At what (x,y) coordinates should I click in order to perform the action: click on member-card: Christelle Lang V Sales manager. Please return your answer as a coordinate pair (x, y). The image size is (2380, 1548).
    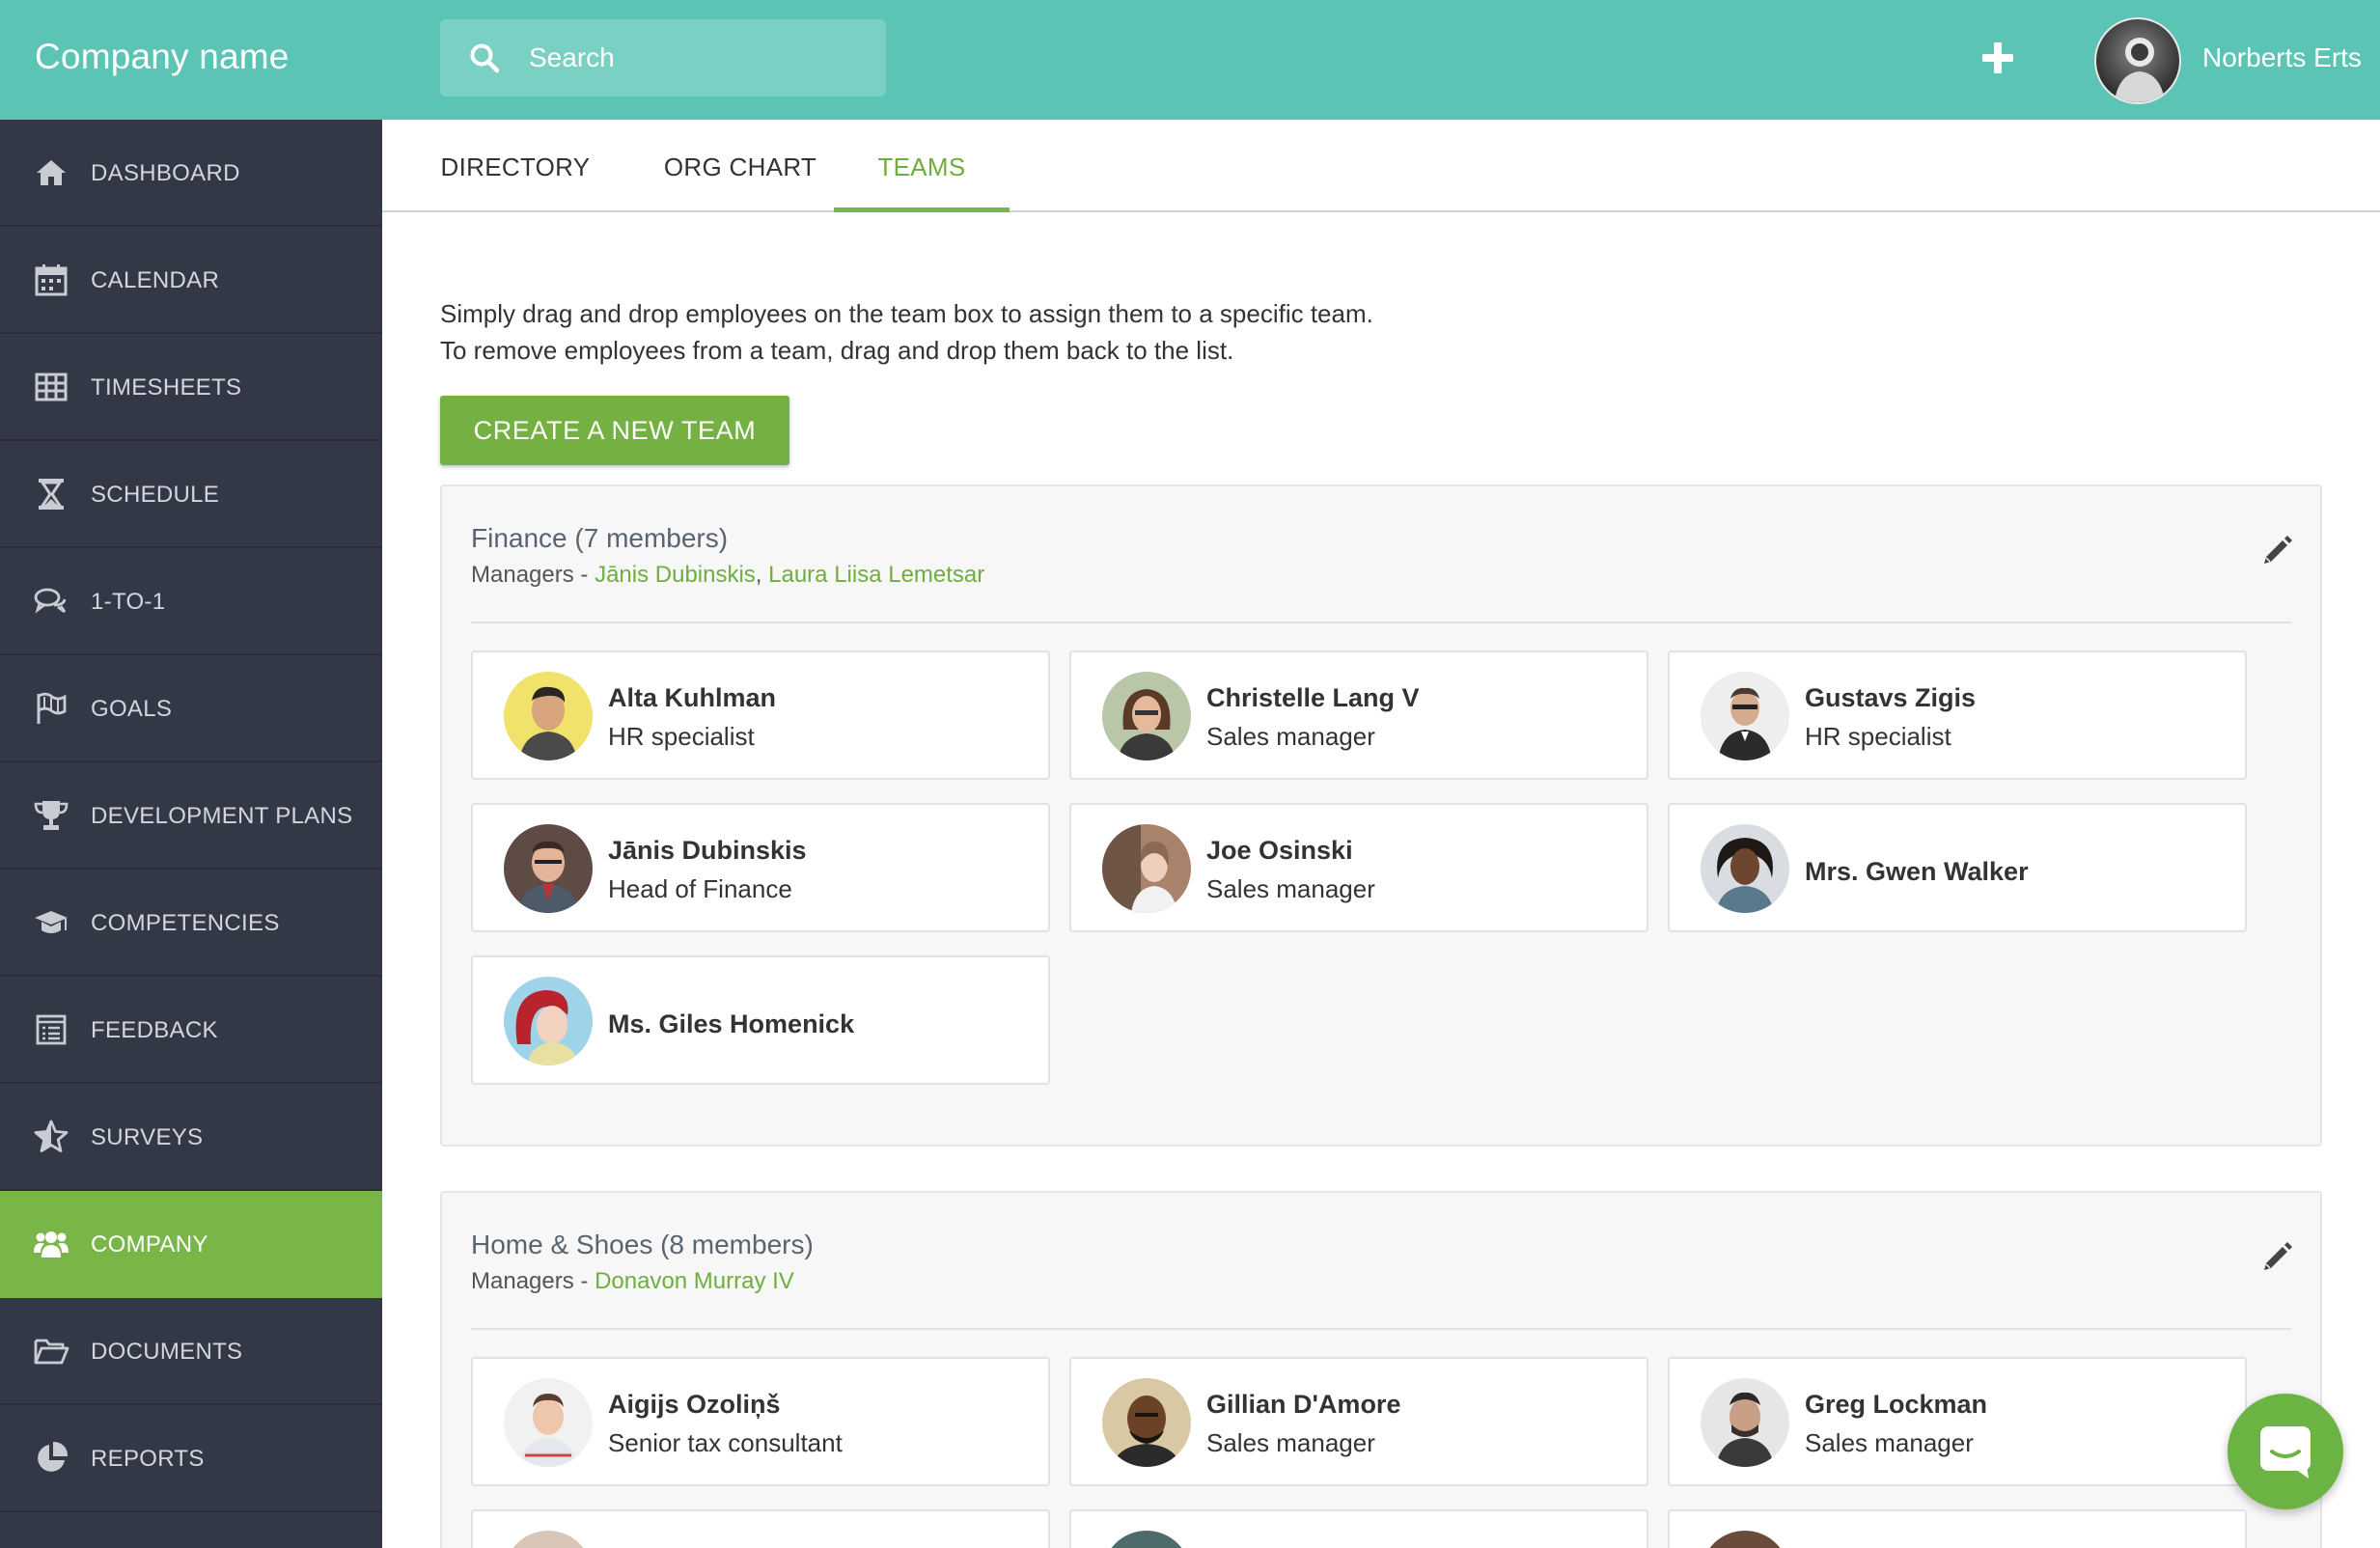
    Looking at the image, I should click on (1359, 715).